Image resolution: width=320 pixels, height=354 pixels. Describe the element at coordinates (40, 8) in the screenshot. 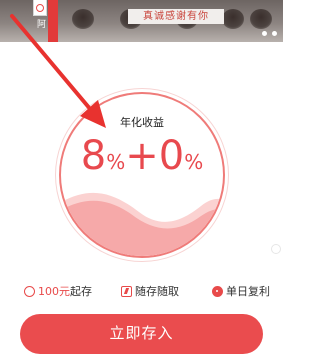

I see `banner-logo-icon` at that location.